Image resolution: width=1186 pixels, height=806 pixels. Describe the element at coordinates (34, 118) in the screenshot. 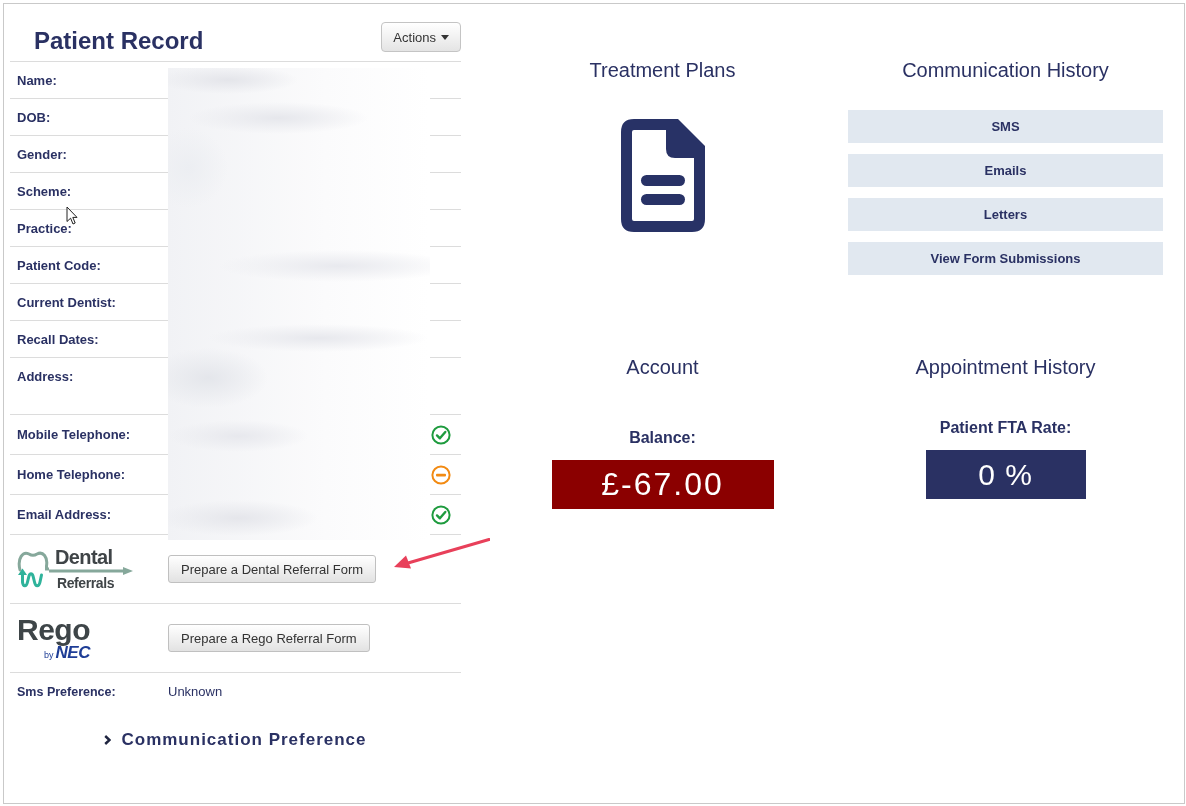

I see `field-label: DOB:` at that location.